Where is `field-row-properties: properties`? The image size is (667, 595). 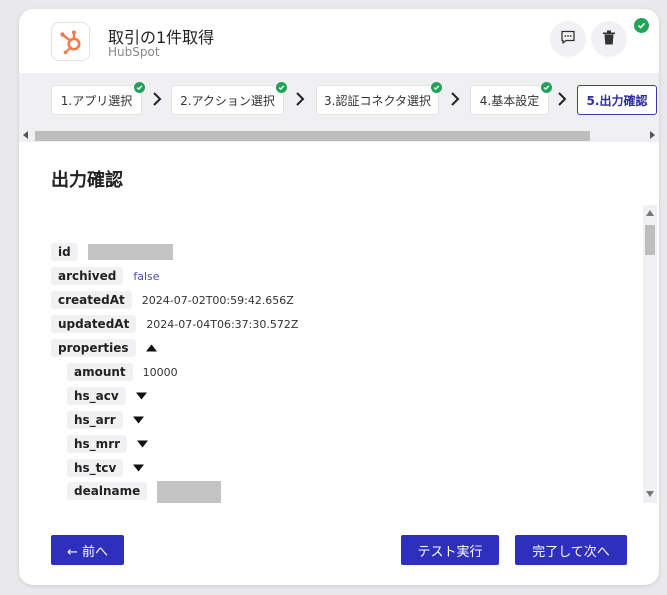
field-row-properties: properties is located at coordinates (104, 348).